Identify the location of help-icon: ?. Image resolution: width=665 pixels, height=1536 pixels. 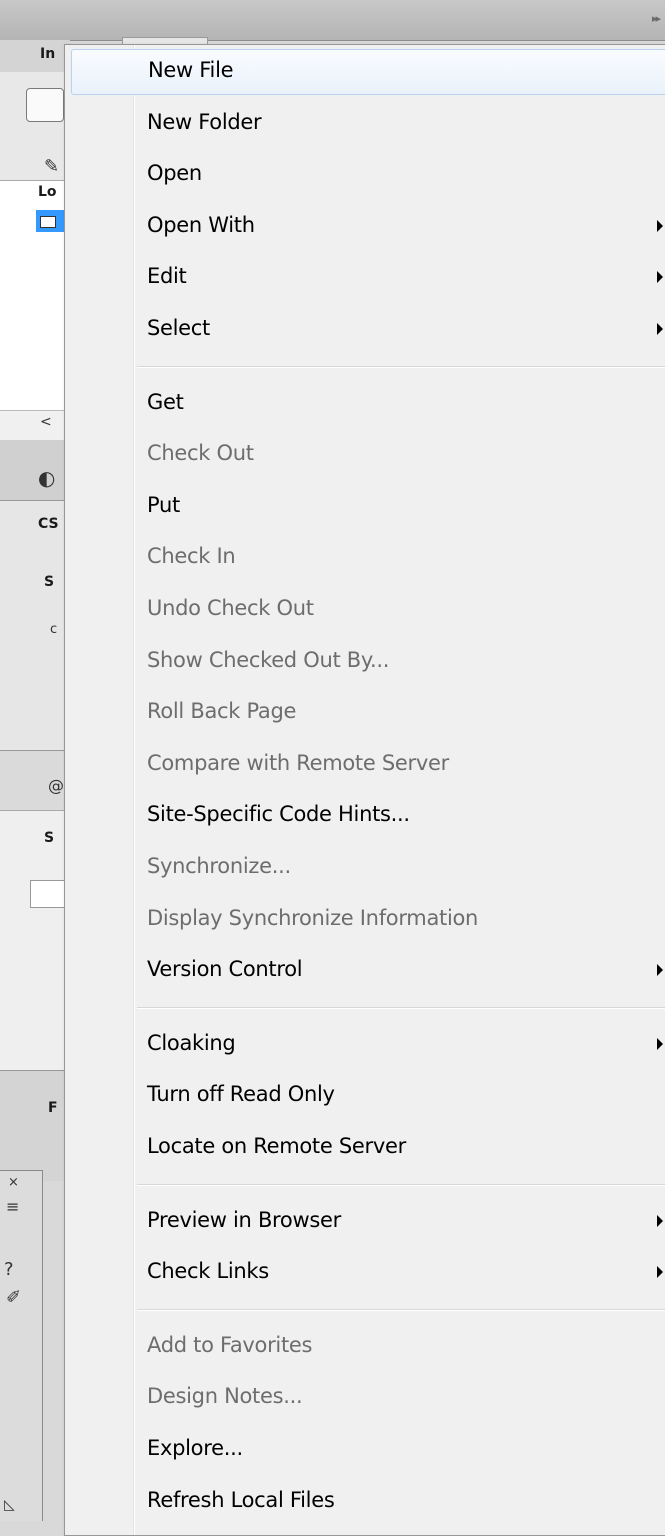
(9, 1269).